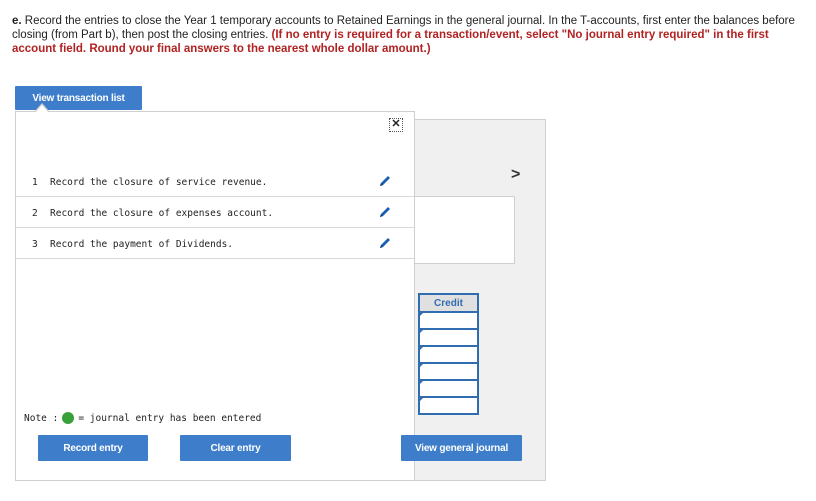 The image size is (816, 501). I want to click on t-account-box, so click(459, 230).